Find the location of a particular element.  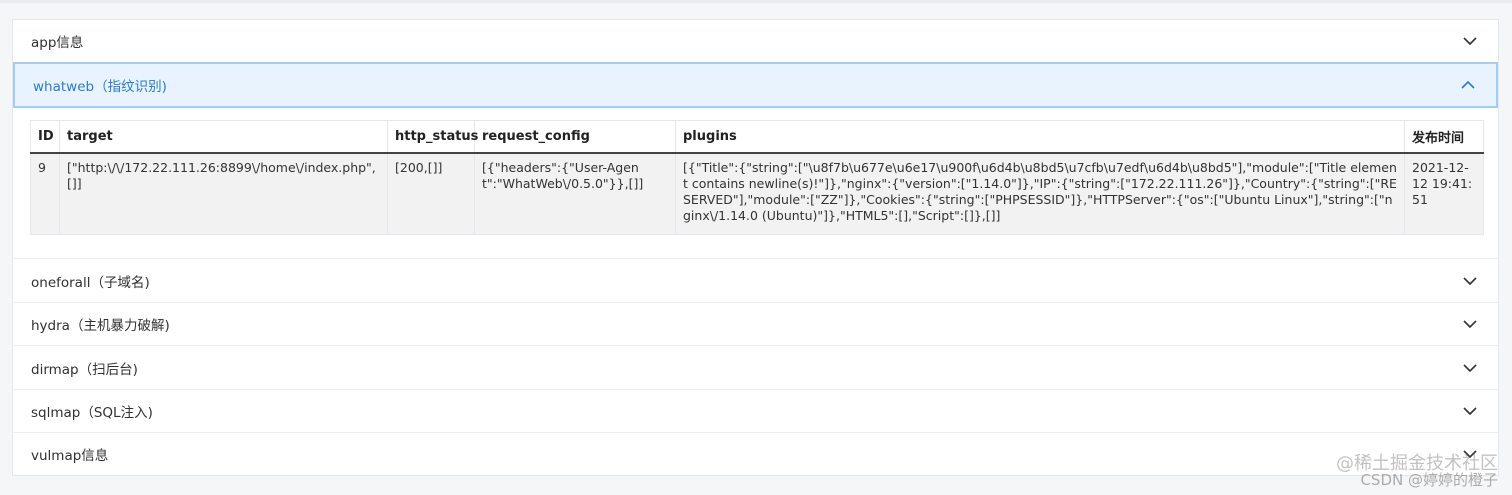

collapse-item-hydra: hydra（主机暴力破解) is located at coordinates (755, 323).